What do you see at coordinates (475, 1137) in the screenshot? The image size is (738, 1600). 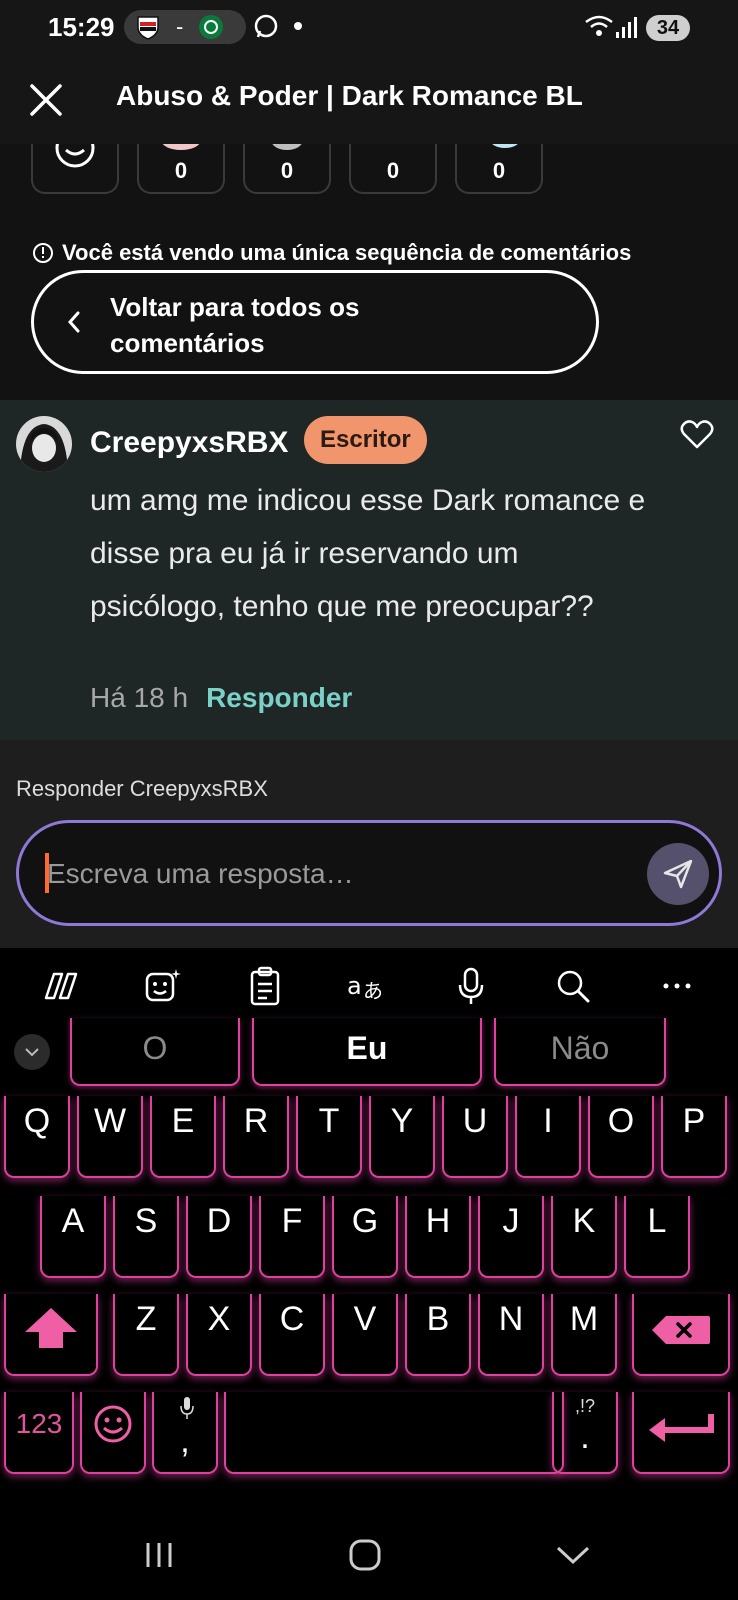 I see `key-u: U` at bounding box center [475, 1137].